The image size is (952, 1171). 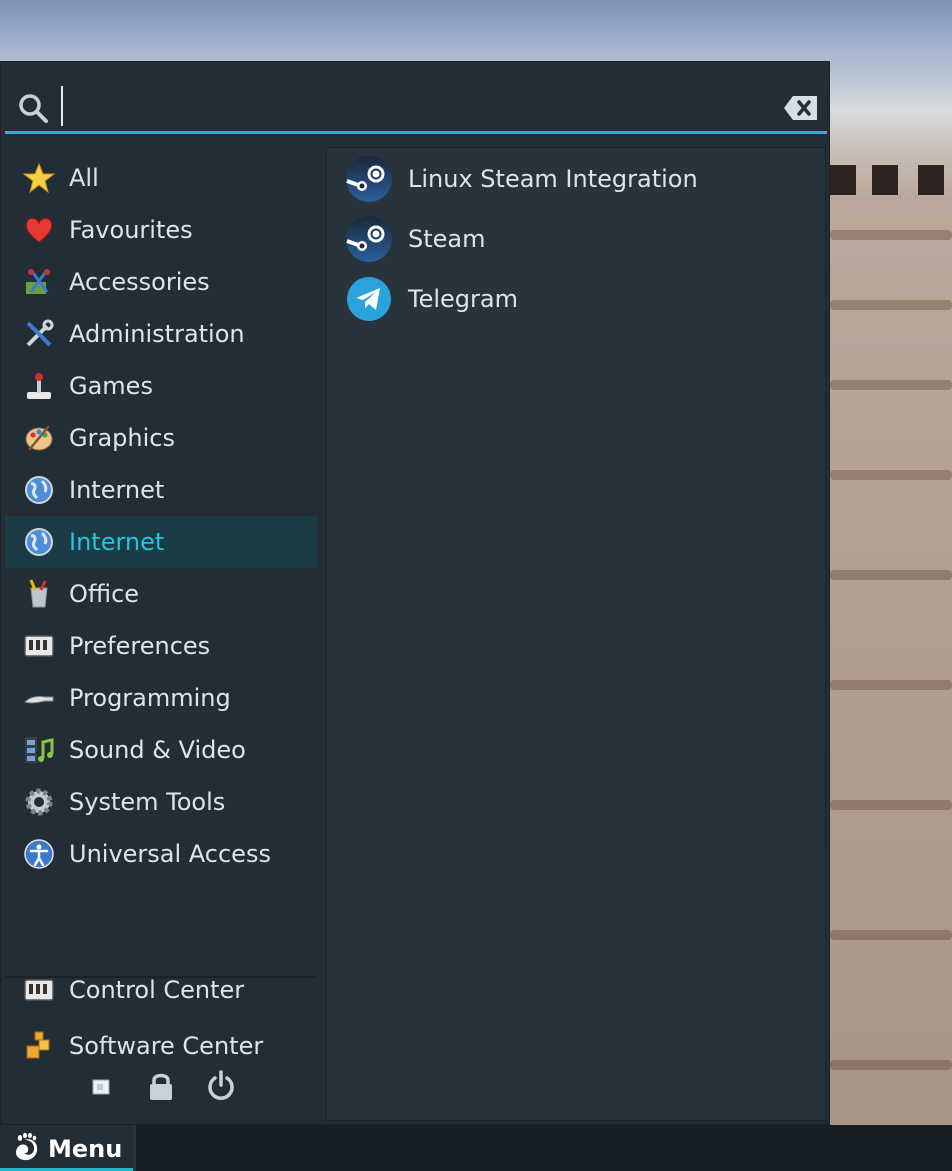 What do you see at coordinates (84, 178) in the screenshot?
I see `category-label: All` at bounding box center [84, 178].